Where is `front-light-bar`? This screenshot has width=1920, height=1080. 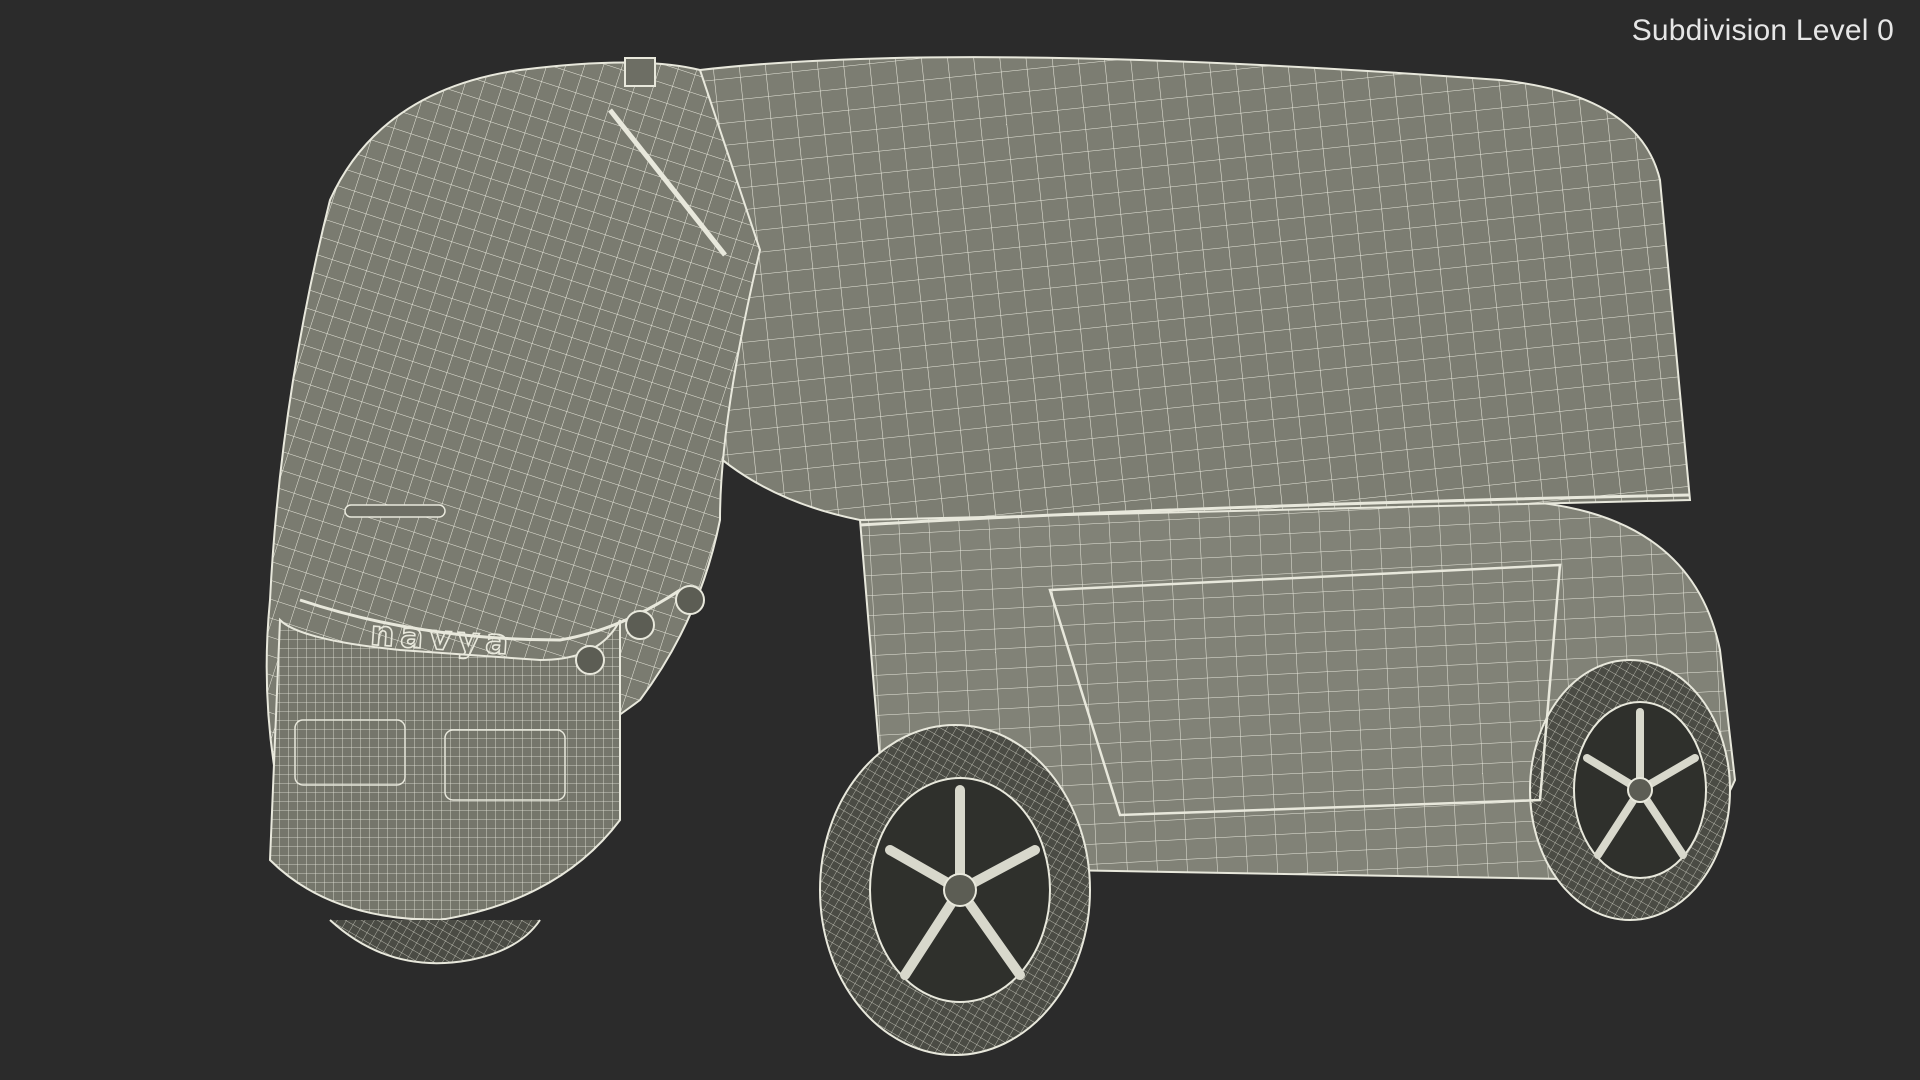 front-light-bar is located at coordinates (395, 511).